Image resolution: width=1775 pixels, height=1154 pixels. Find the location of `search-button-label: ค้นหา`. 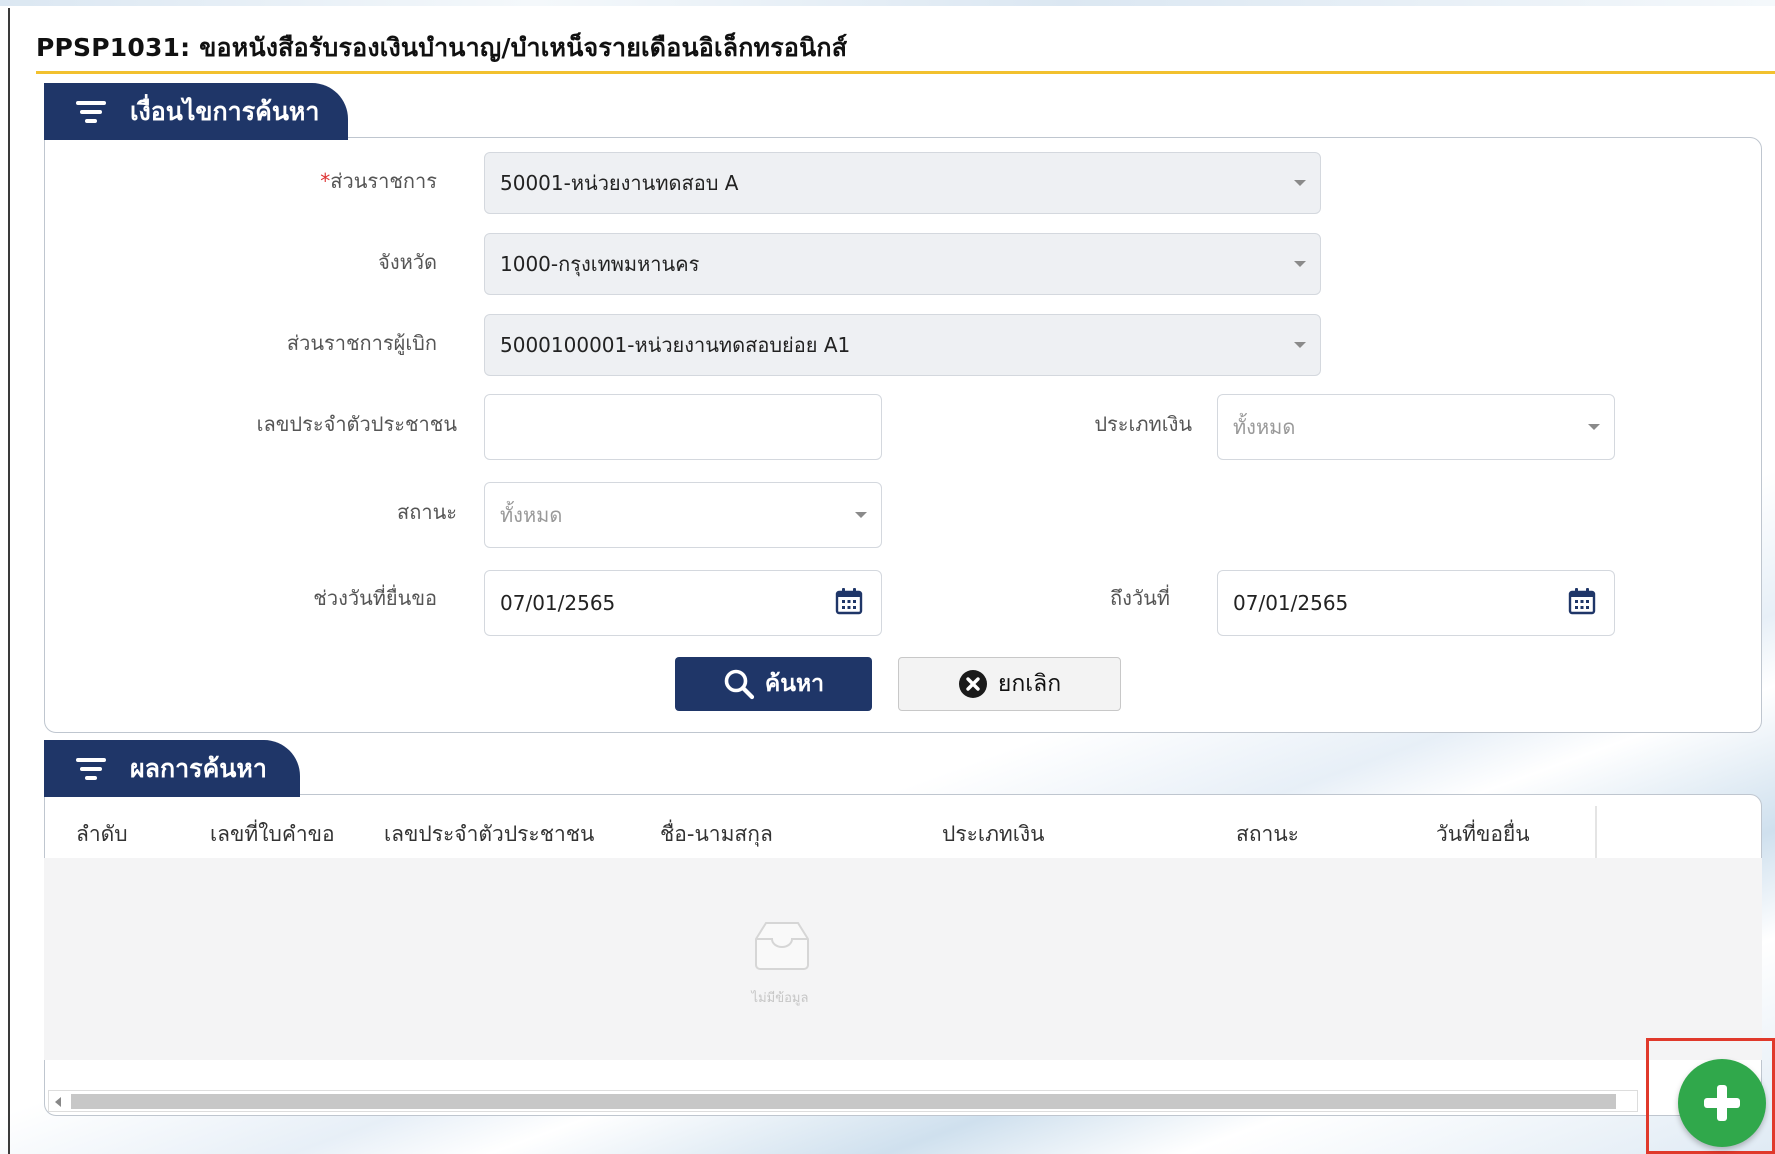

search-button-label: ค้นหา is located at coordinates (794, 684).